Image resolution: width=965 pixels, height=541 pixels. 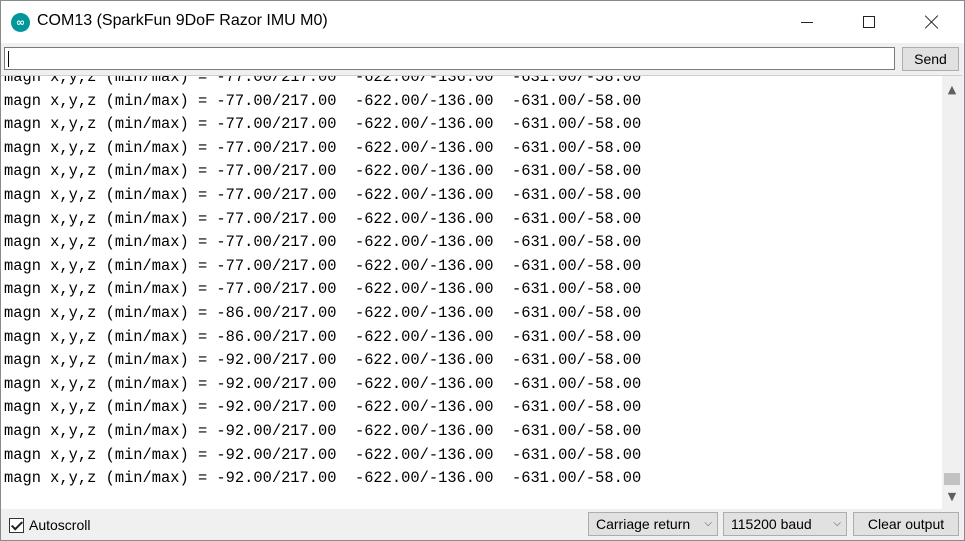 What do you see at coordinates (8, 59) in the screenshot?
I see `text-caret` at bounding box center [8, 59].